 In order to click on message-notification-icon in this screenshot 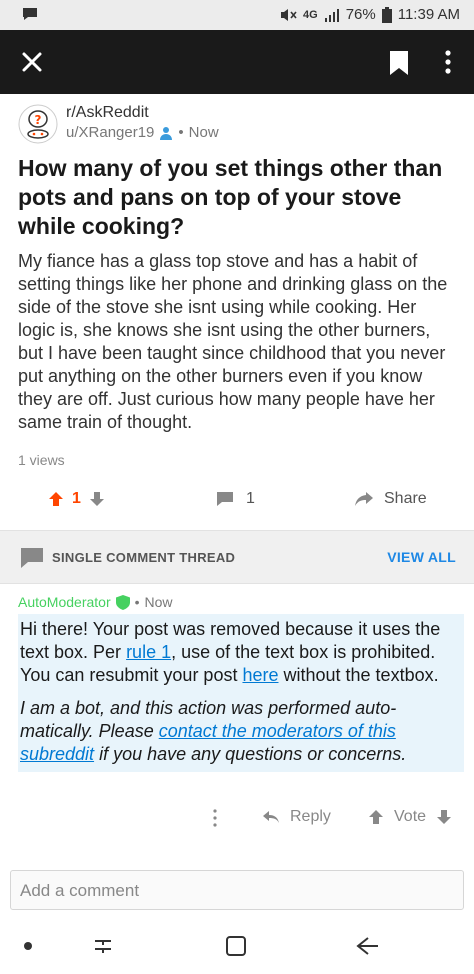, I will do `click(30, 14)`.